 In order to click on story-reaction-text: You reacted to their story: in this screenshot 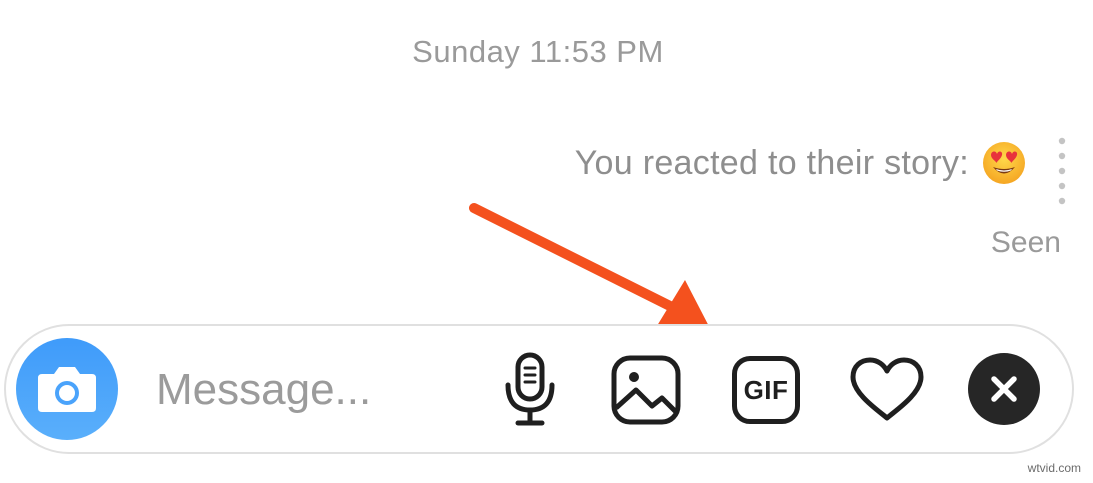, I will do `click(771, 162)`.